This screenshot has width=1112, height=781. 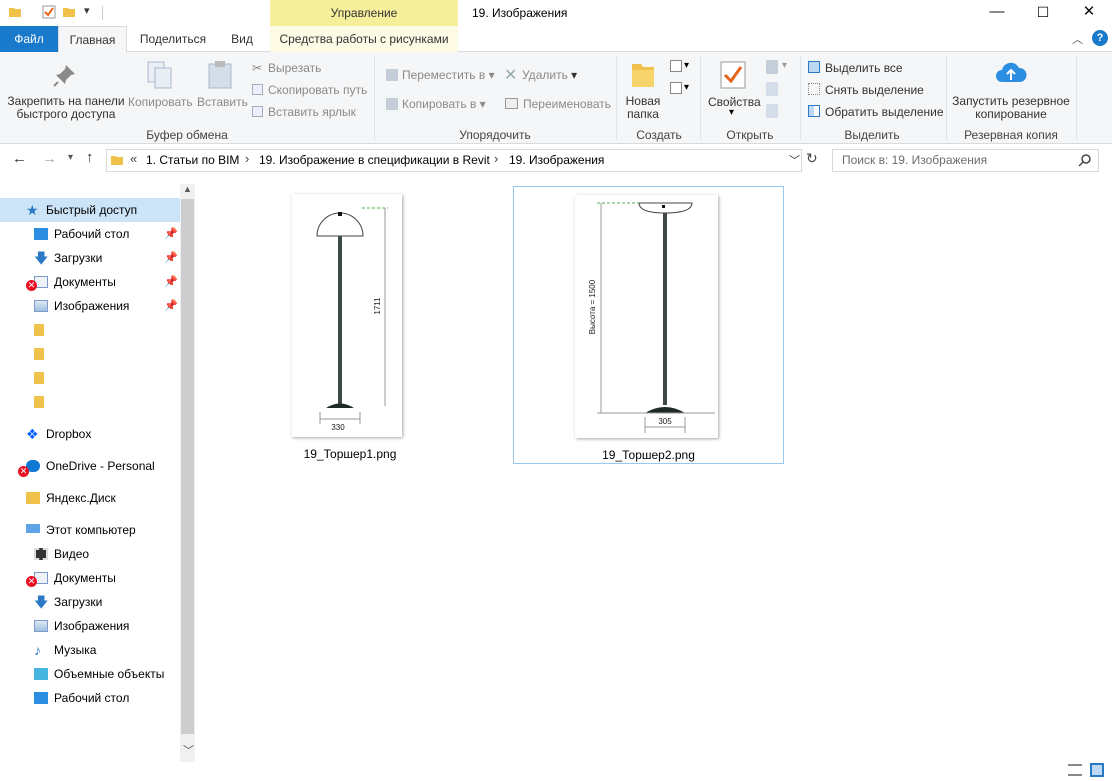 What do you see at coordinates (257, 89) in the screenshot?
I see `copy-path-icon` at bounding box center [257, 89].